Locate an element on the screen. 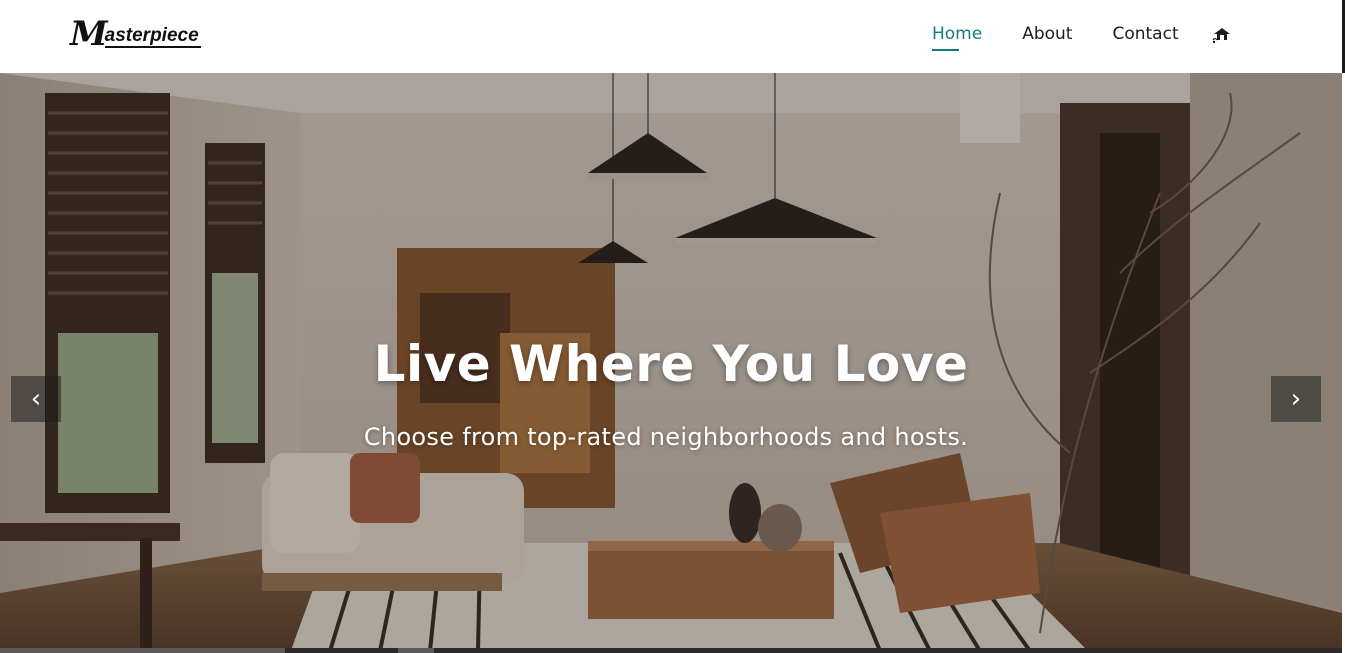 The height and width of the screenshot is (653, 1345). brand-logo: M asterpiece is located at coordinates (135, 34).